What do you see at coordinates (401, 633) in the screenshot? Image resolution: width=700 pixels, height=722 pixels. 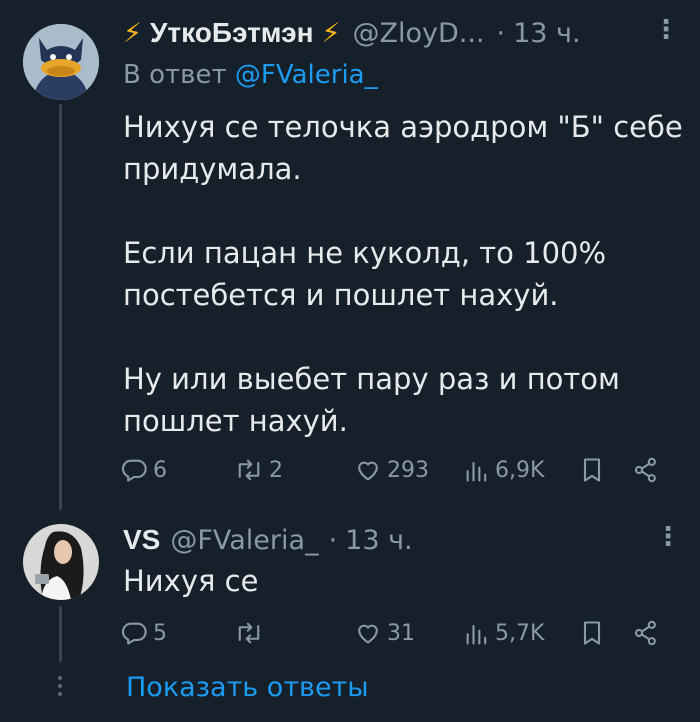 I see `like-count: 31` at bounding box center [401, 633].